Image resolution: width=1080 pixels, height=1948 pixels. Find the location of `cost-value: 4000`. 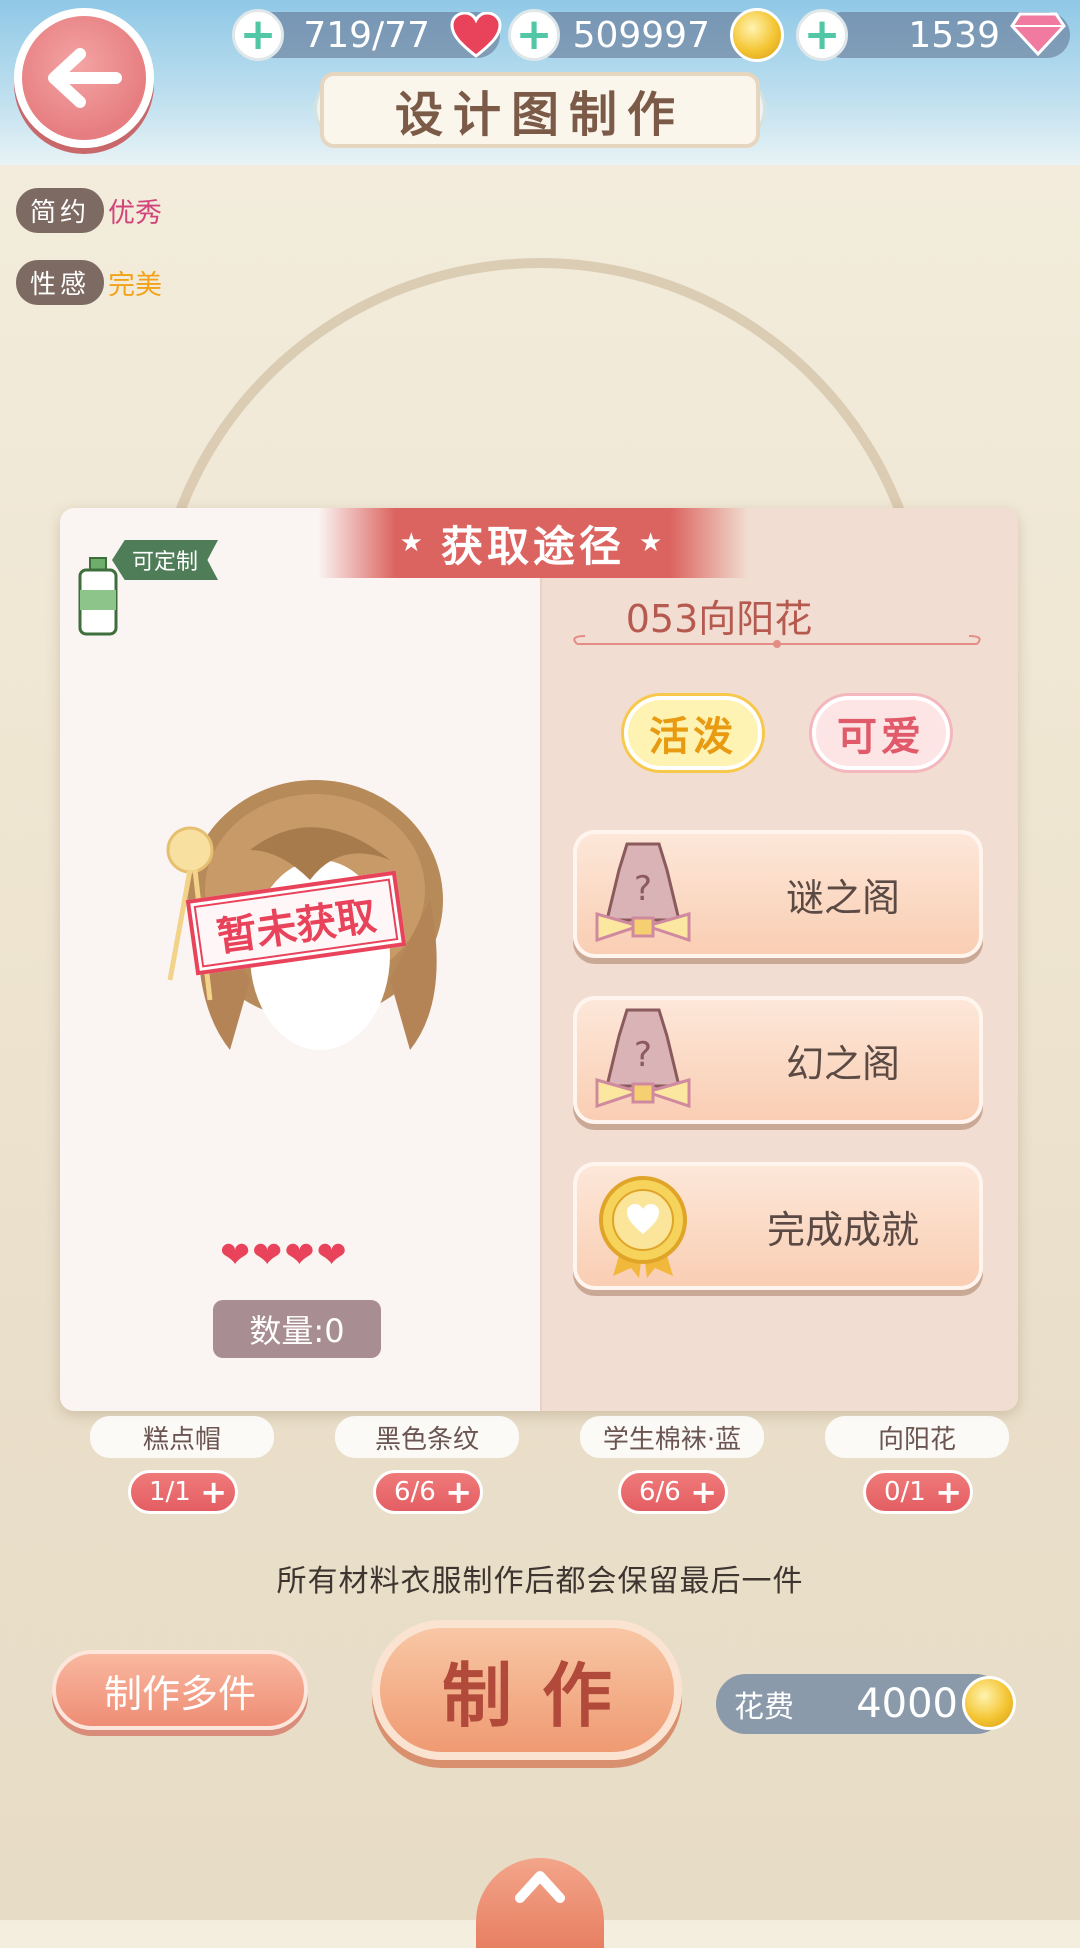

cost-value: 4000 is located at coordinates (907, 1704).